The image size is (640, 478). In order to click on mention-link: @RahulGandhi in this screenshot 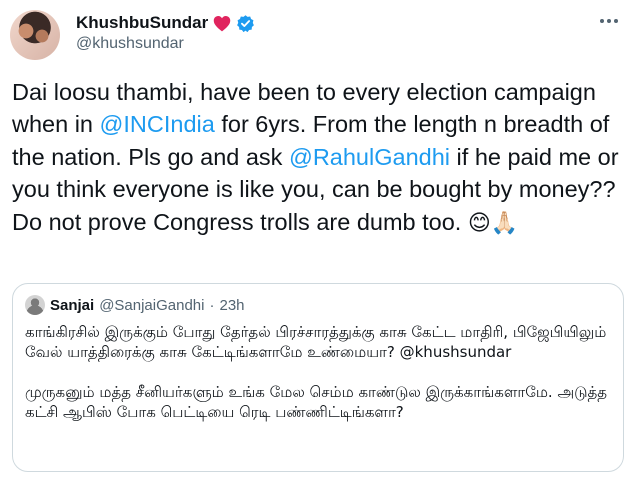, I will do `click(369, 157)`.